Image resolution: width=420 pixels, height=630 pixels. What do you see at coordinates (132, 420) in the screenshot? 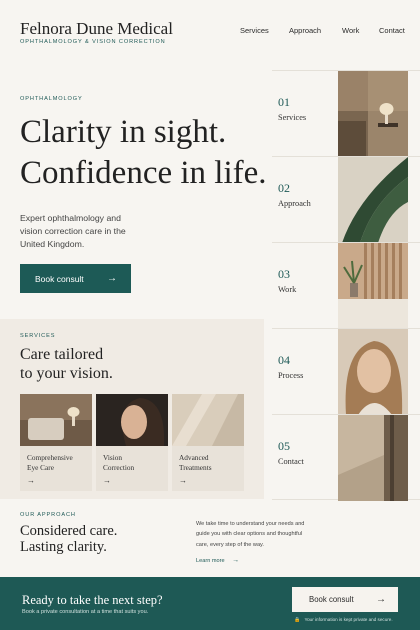
I see `profile-portrait-image` at bounding box center [132, 420].